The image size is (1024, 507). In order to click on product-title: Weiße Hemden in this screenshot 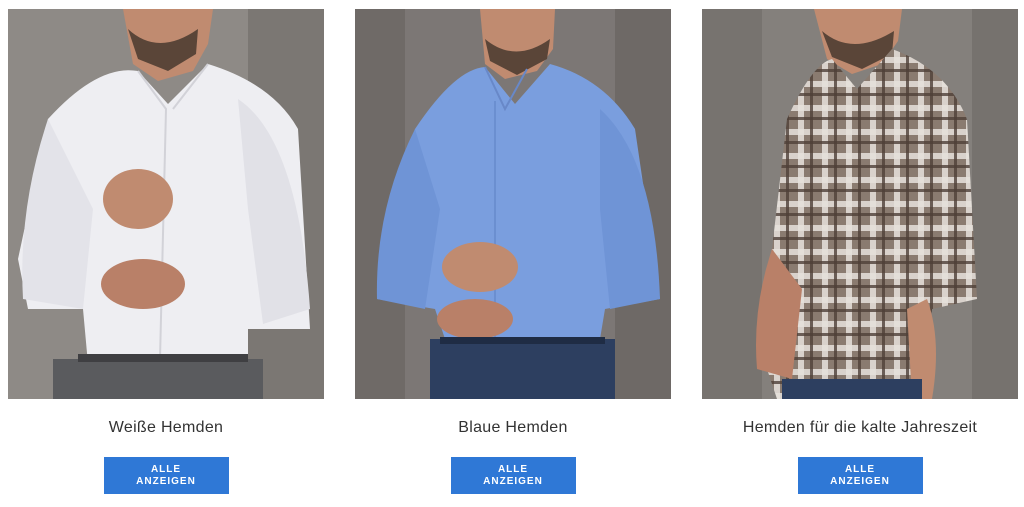, I will do `click(166, 428)`.